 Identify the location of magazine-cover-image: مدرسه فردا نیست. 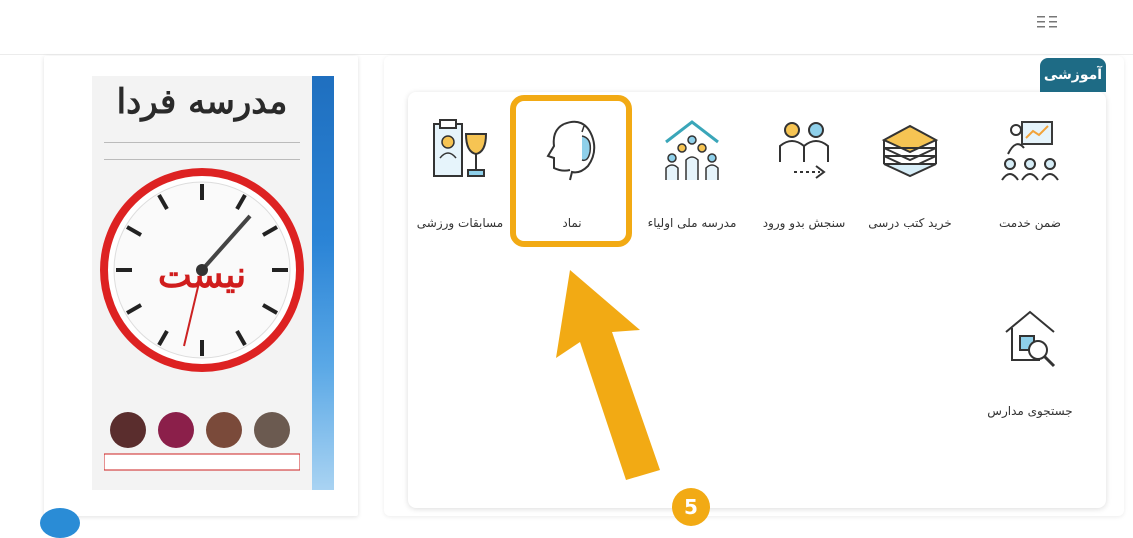
(202, 283).